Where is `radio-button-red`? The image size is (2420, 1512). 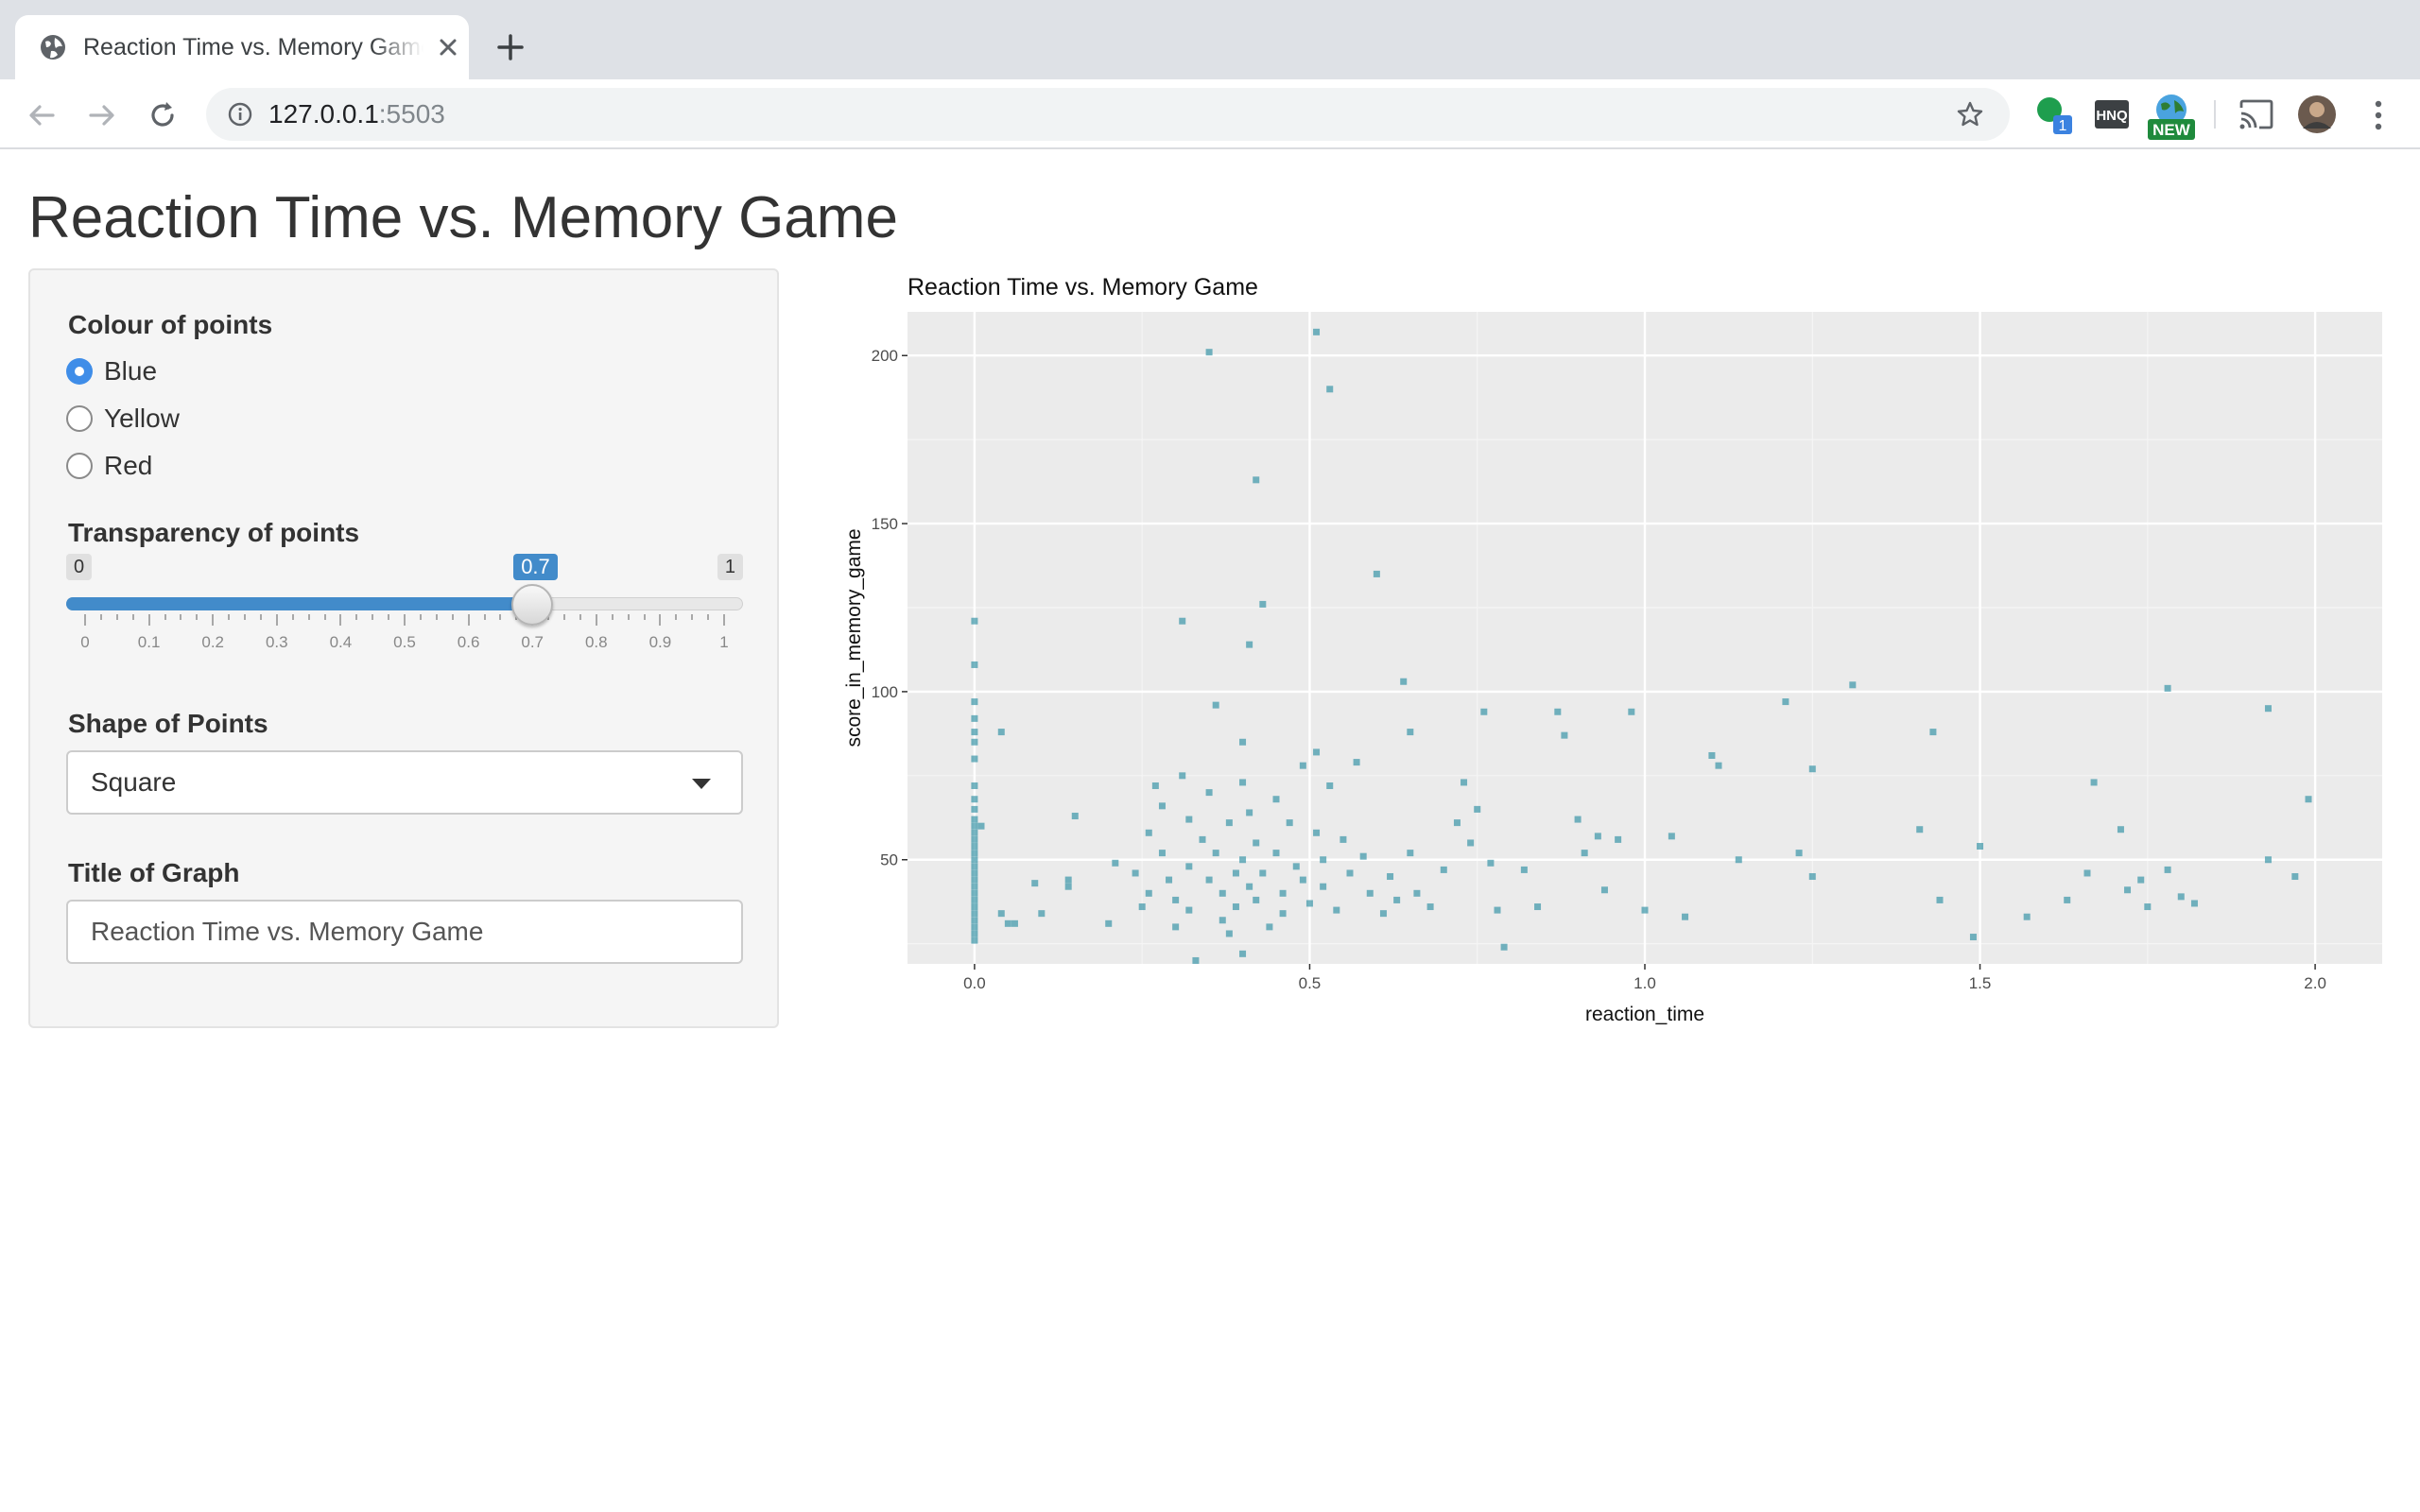 radio-button-red is located at coordinates (79, 466).